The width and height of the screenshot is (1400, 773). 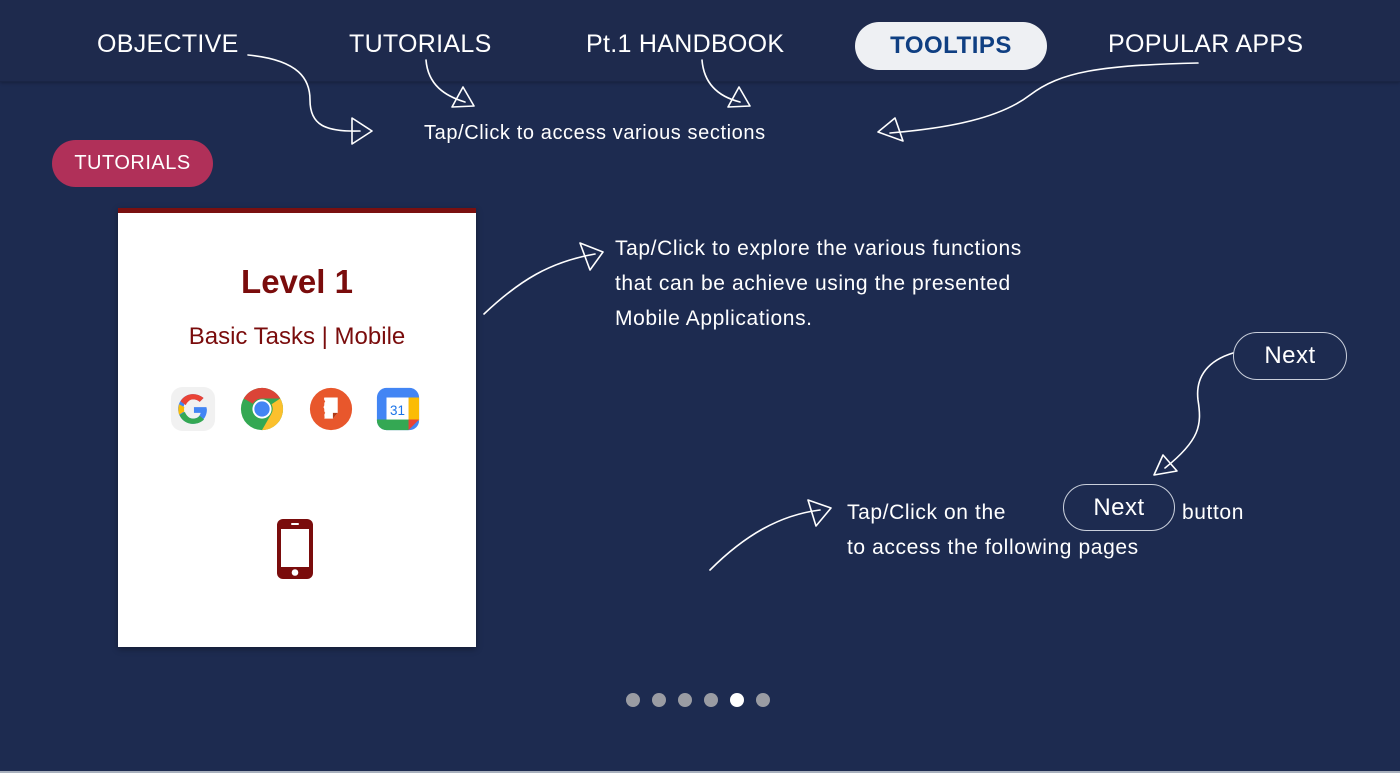 What do you see at coordinates (362, 131) in the screenshot?
I see `arrowhead-objective` at bounding box center [362, 131].